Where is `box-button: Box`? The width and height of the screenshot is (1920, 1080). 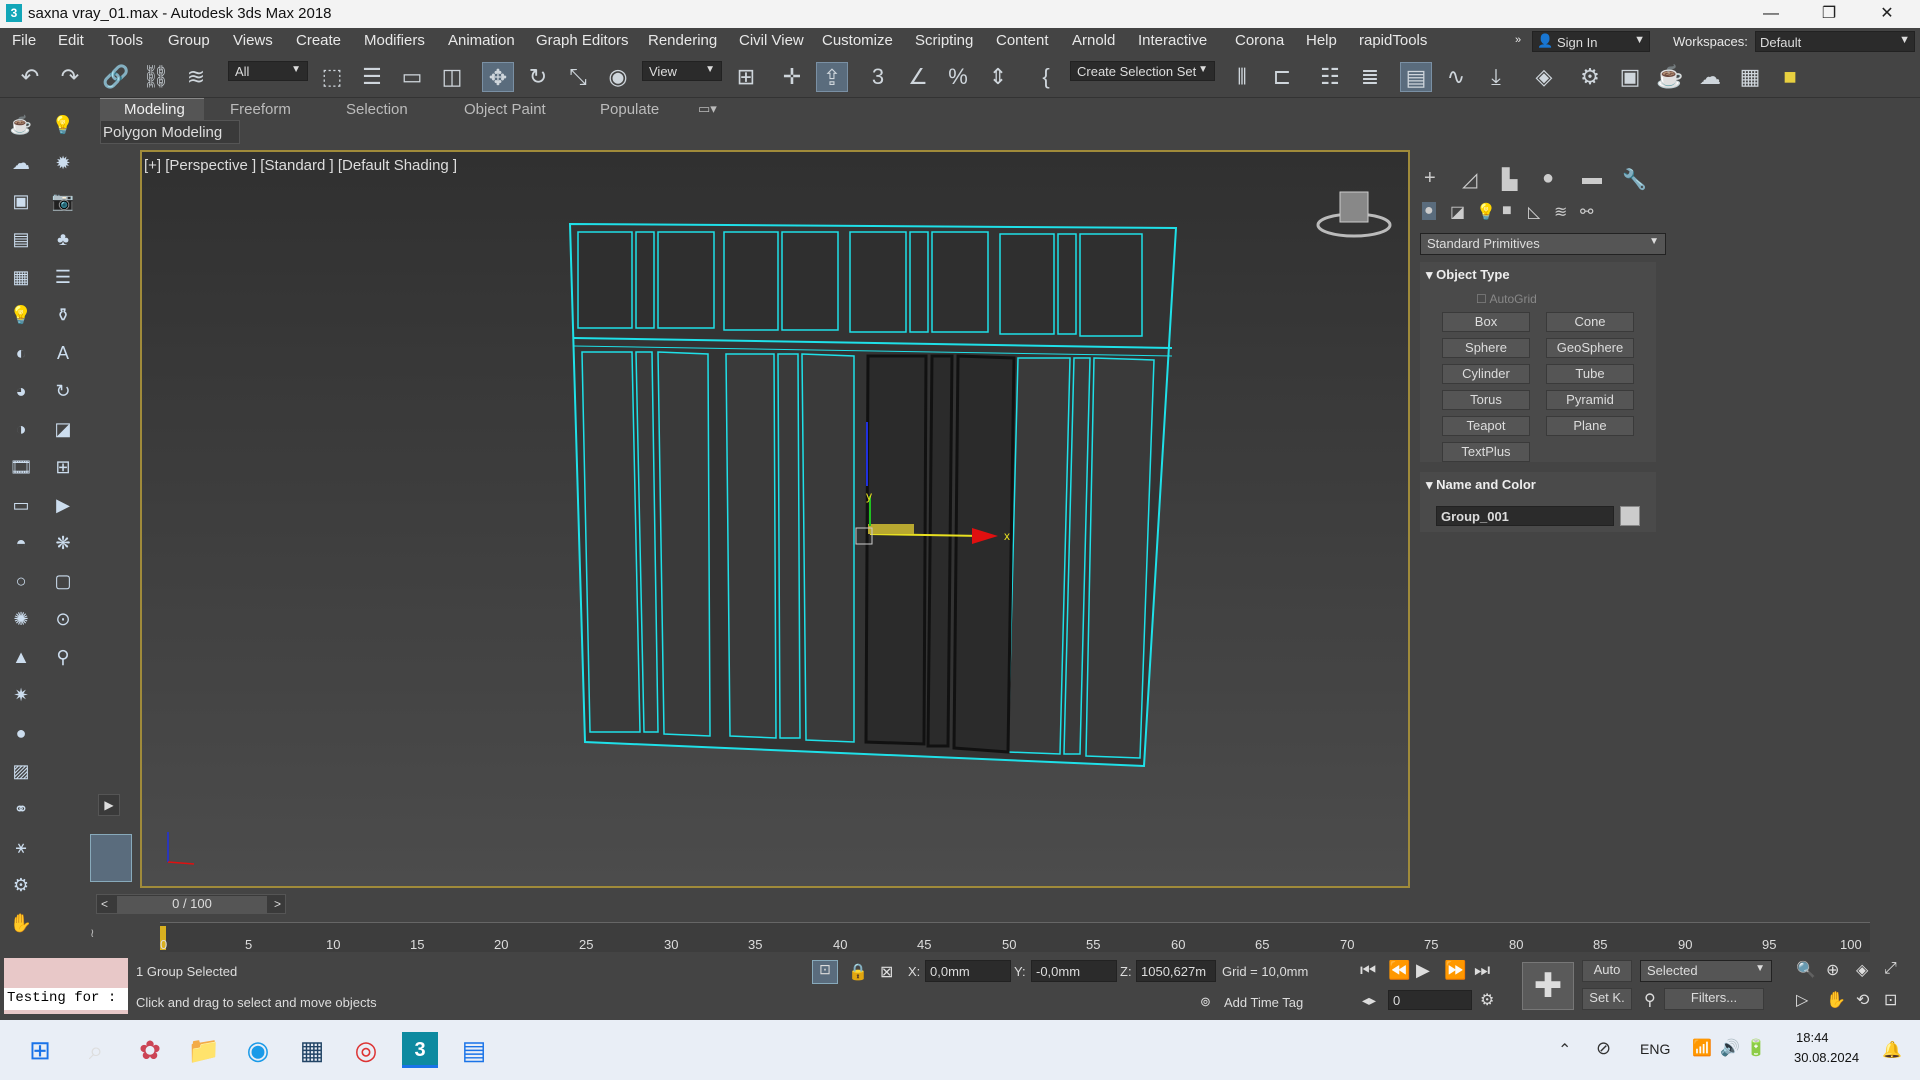 box-button: Box is located at coordinates (1486, 322).